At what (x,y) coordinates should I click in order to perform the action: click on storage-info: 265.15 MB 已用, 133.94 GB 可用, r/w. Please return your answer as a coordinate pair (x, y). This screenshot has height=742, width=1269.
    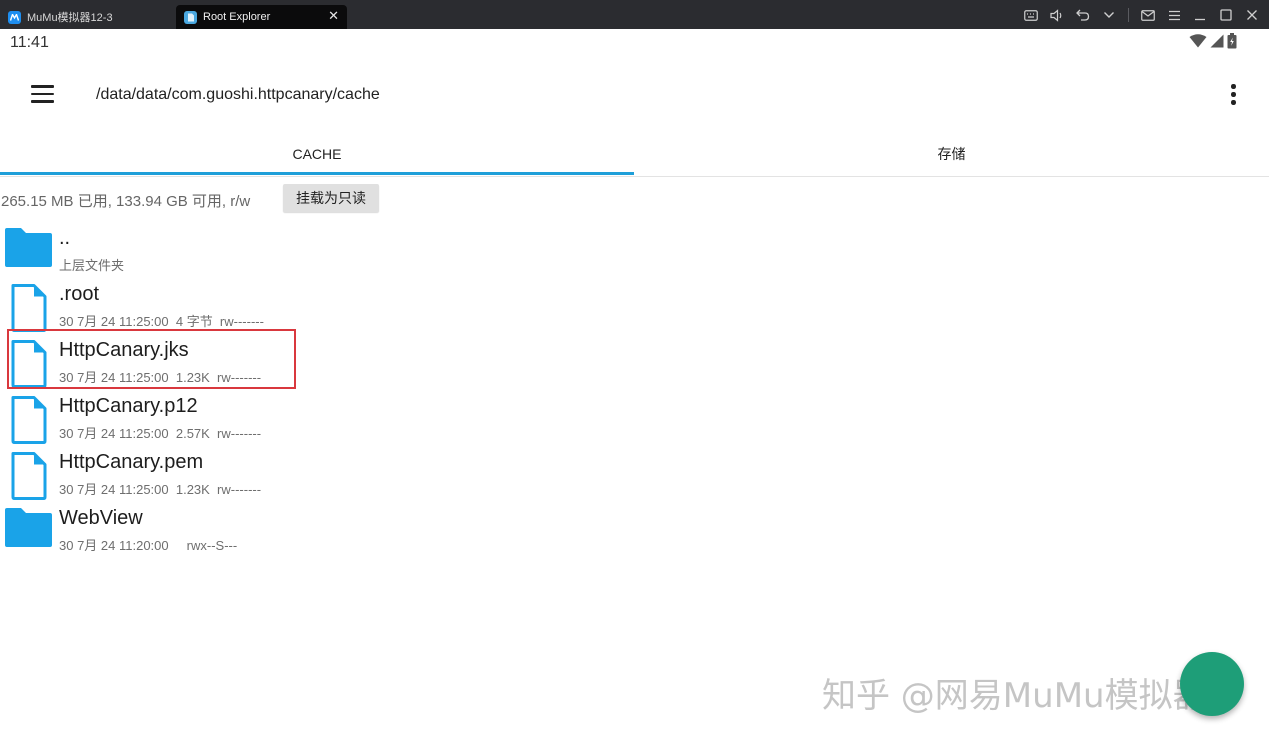
    Looking at the image, I should click on (126, 201).